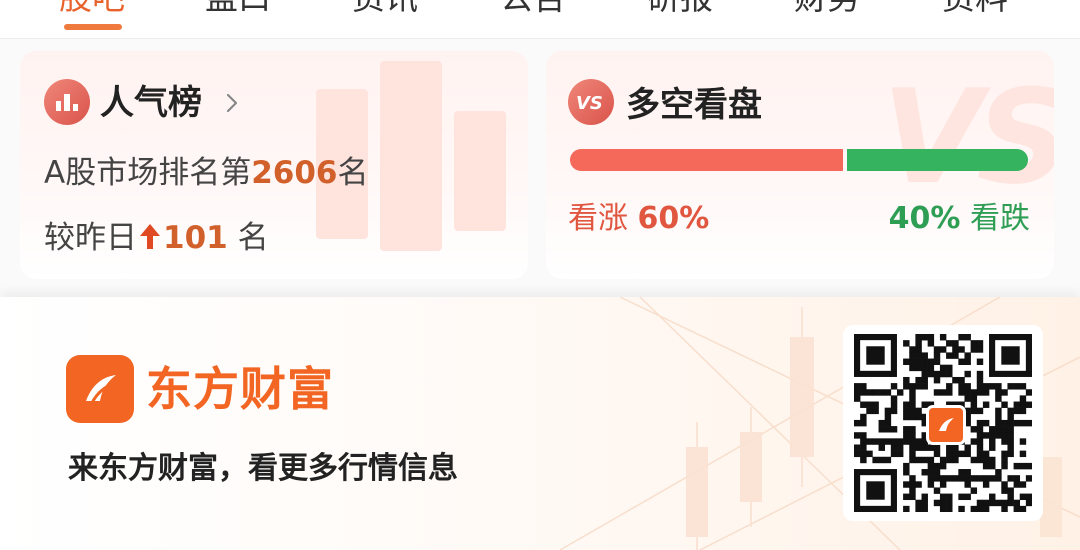 The width and height of the screenshot is (1080, 550). Describe the element at coordinates (238, 9) in the screenshot. I see `tab-pankou: 盘口` at that location.